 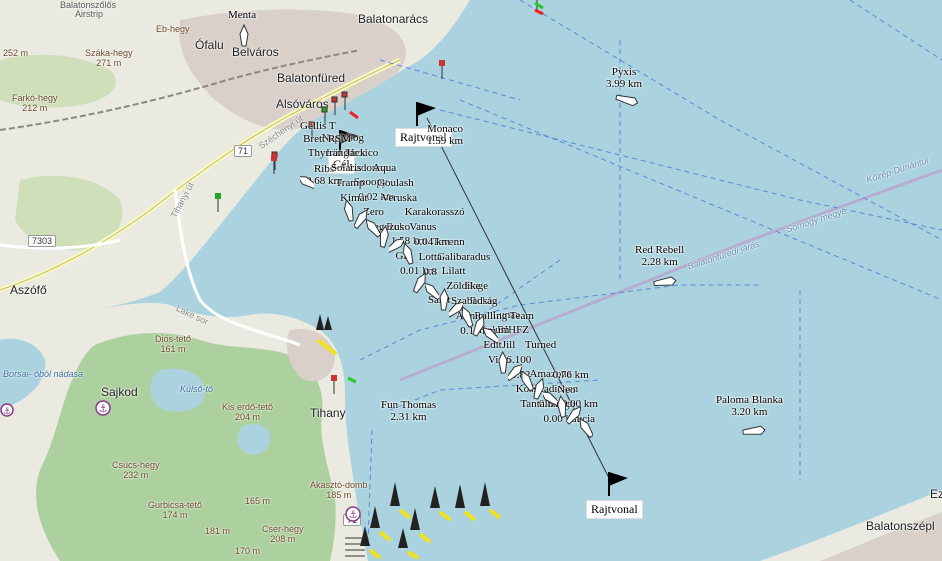 I want to click on peak-dios-teto: Diós-tető 161 m, so click(x=173, y=344).